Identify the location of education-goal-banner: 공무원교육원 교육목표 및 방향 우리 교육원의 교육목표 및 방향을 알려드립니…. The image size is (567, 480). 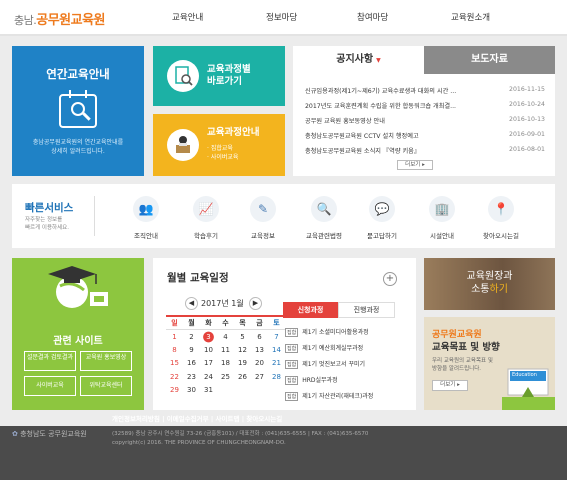
(489, 363).